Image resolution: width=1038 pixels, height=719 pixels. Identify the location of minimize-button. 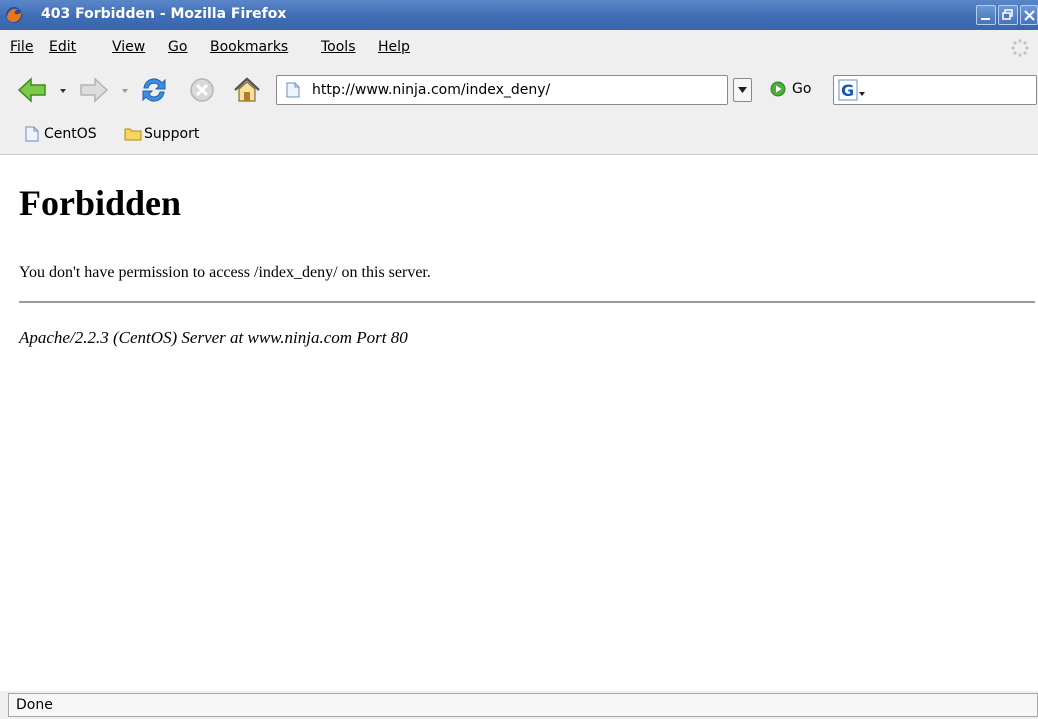
(986, 15).